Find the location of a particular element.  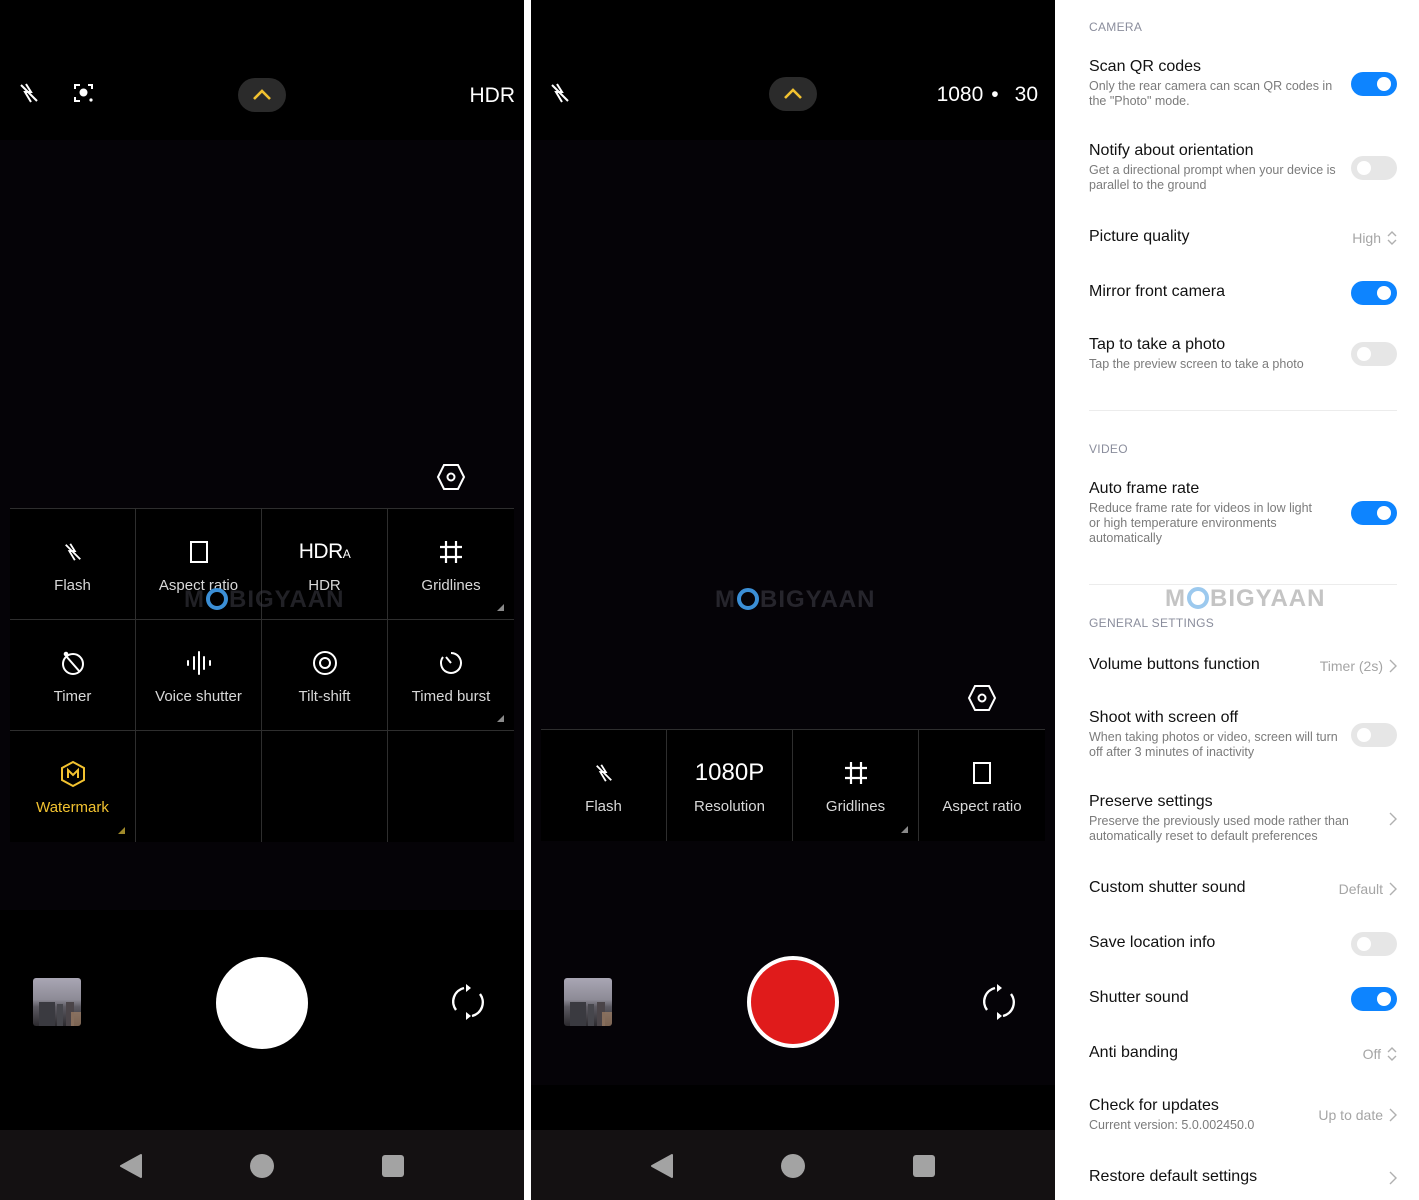

record-button is located at coordinates (793, 1002).